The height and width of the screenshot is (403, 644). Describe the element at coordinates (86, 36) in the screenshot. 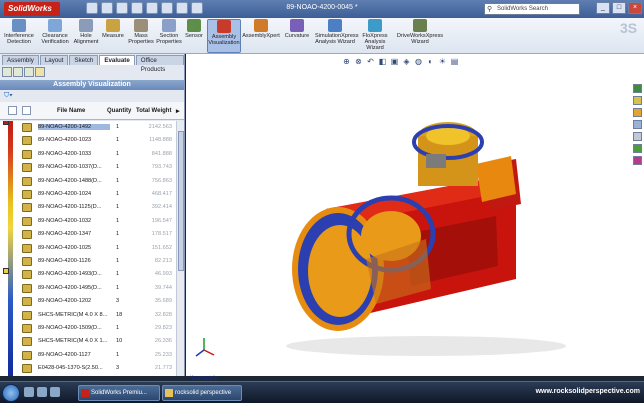

I see `ribbon-button-hole: Hole Alignment` at that location.